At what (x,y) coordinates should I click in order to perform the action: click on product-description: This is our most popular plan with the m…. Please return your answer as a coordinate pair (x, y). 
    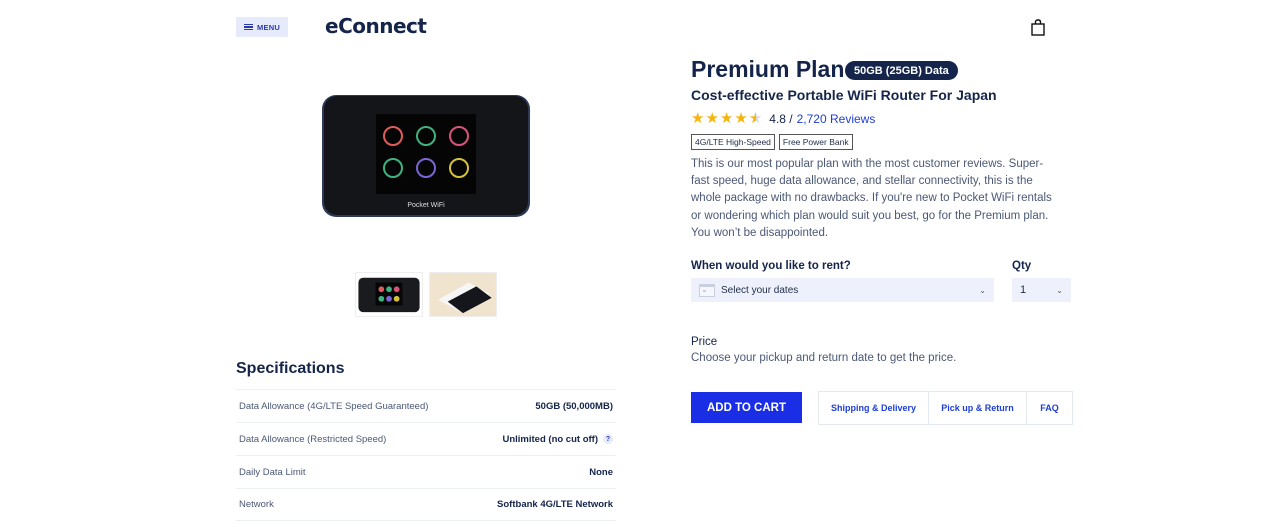
    Looking at the image, I should click on (871, 198).